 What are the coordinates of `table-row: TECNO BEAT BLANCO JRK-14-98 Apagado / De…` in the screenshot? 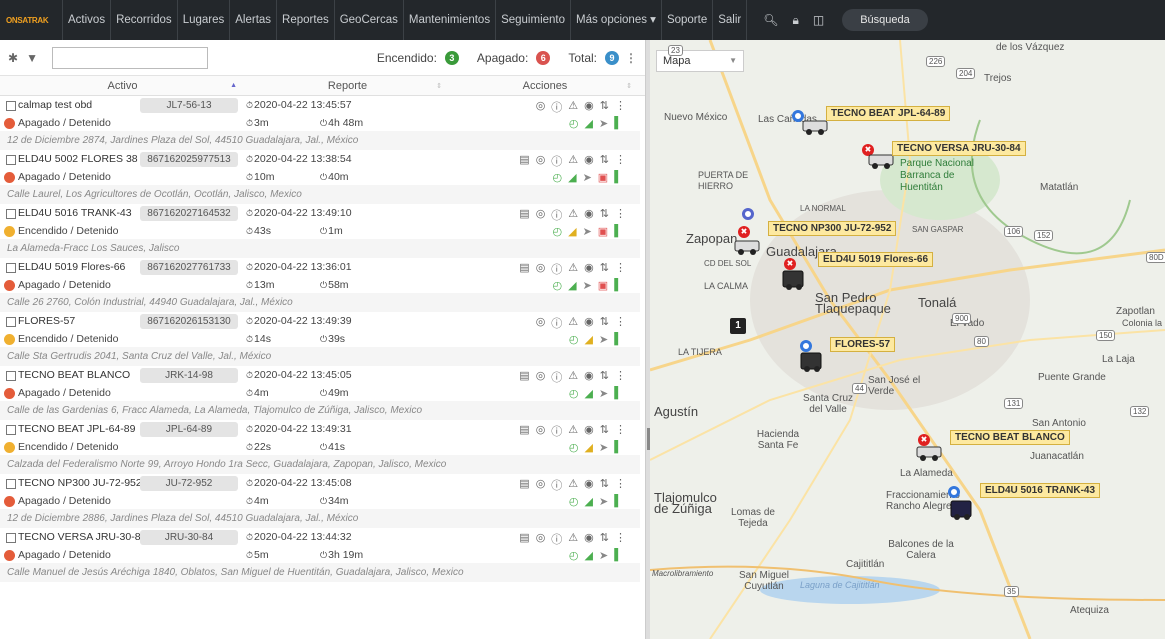 It's located at (320, 393).